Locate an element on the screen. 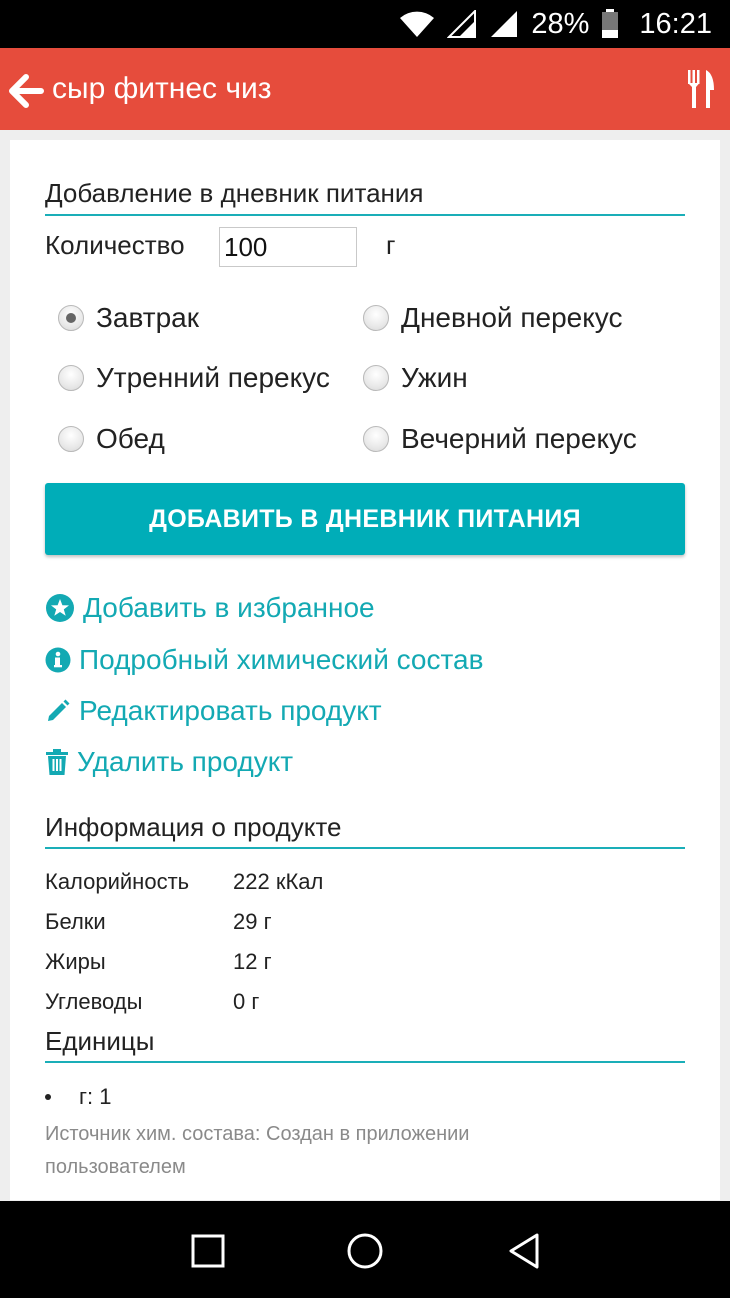  action-label: Редактировать продукт is located at coordinates (230, 710).